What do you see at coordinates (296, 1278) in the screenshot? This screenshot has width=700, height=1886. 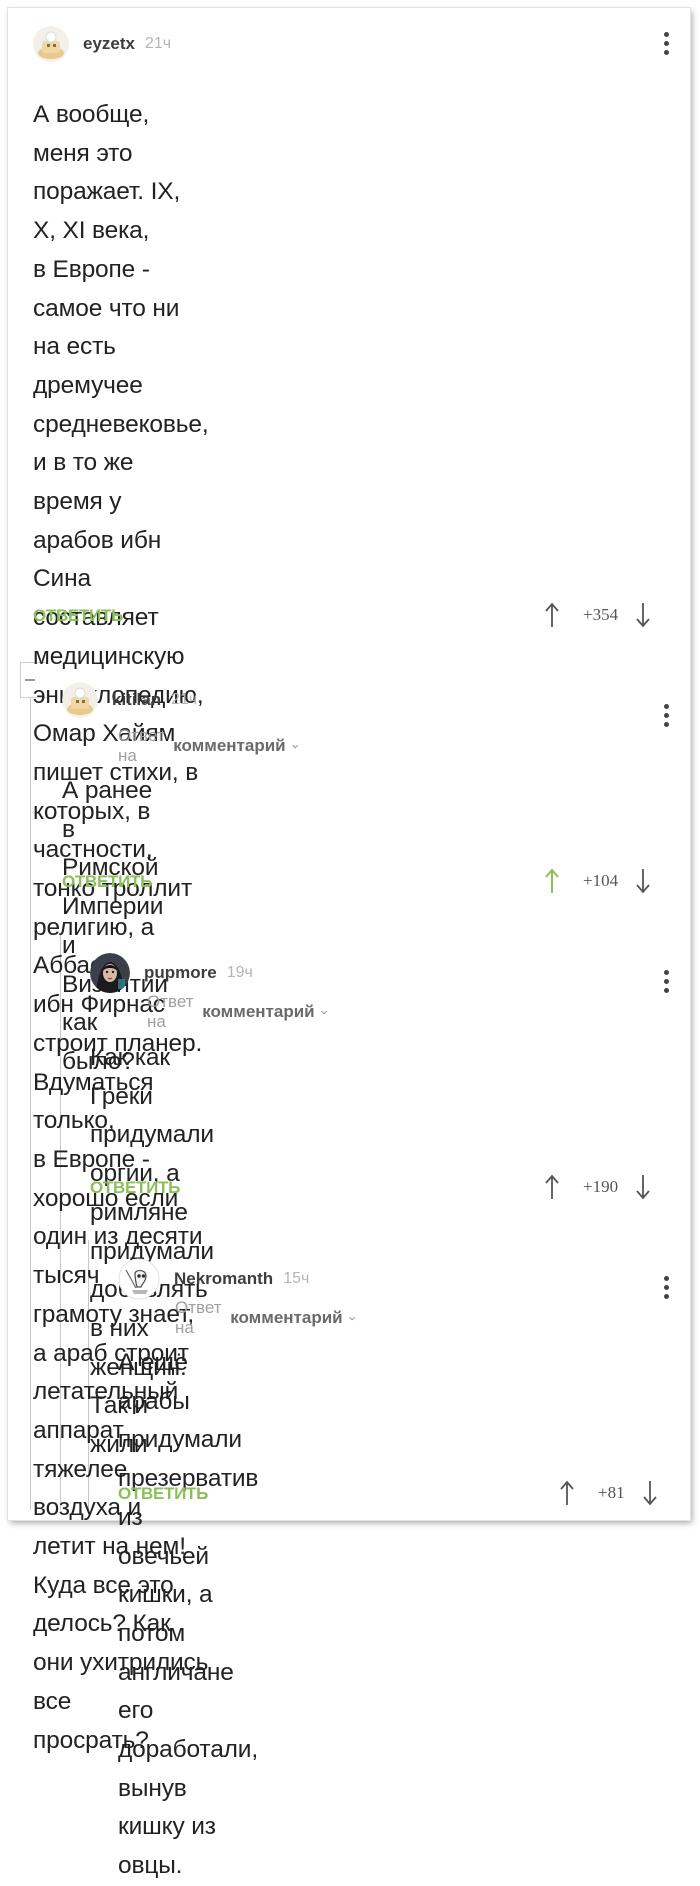 I see `comment-time: 15ч` at bounding box center [296, 1278].